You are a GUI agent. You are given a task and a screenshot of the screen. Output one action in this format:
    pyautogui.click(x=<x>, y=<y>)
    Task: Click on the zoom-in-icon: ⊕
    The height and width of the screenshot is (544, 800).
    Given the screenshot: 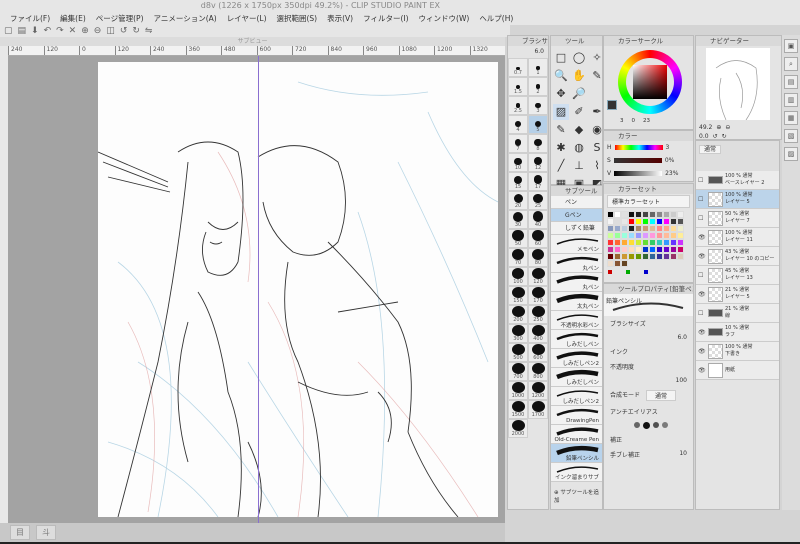 What is the action you would take?
    pyautogui.click(x=85, y=31)
    